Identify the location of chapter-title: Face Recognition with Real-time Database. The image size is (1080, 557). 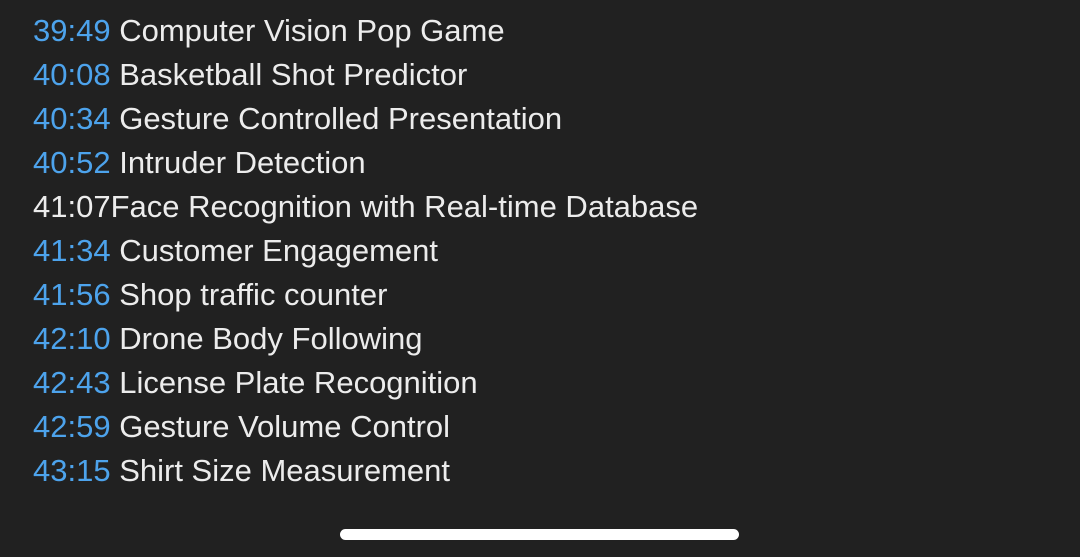
(404, 206).